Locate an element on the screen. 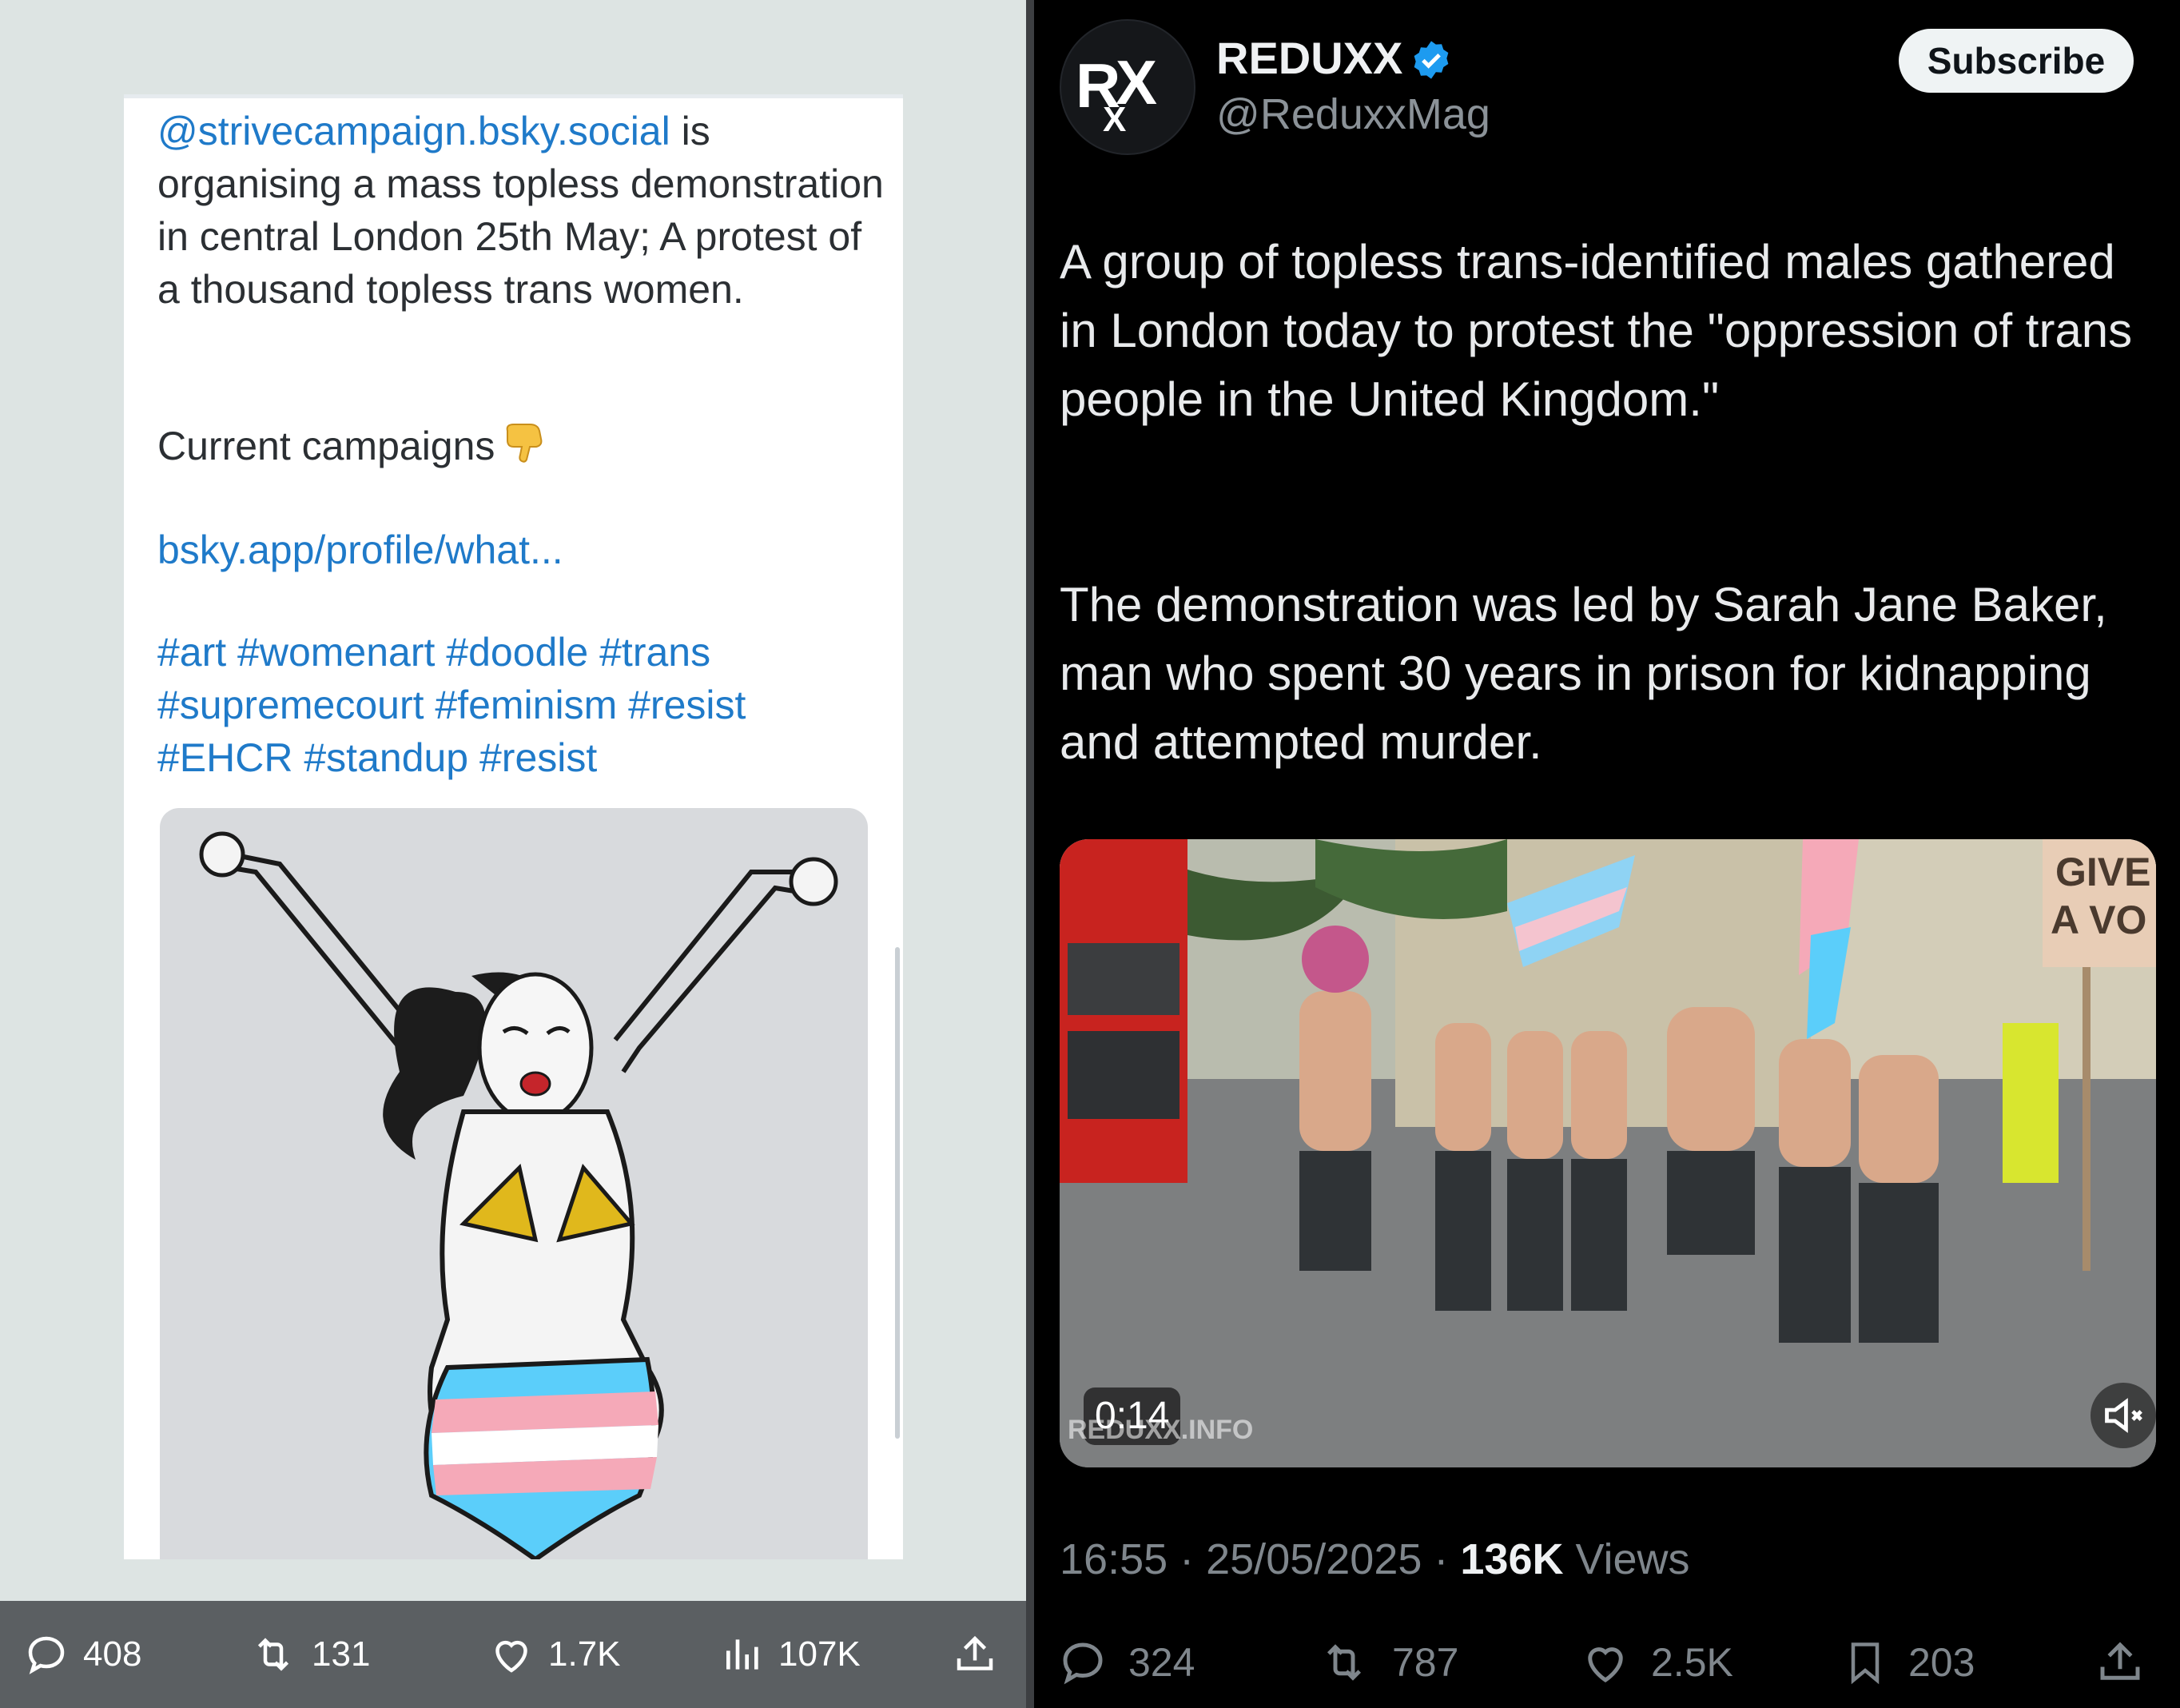  left-share-button is located at coordinates (981, 1654).